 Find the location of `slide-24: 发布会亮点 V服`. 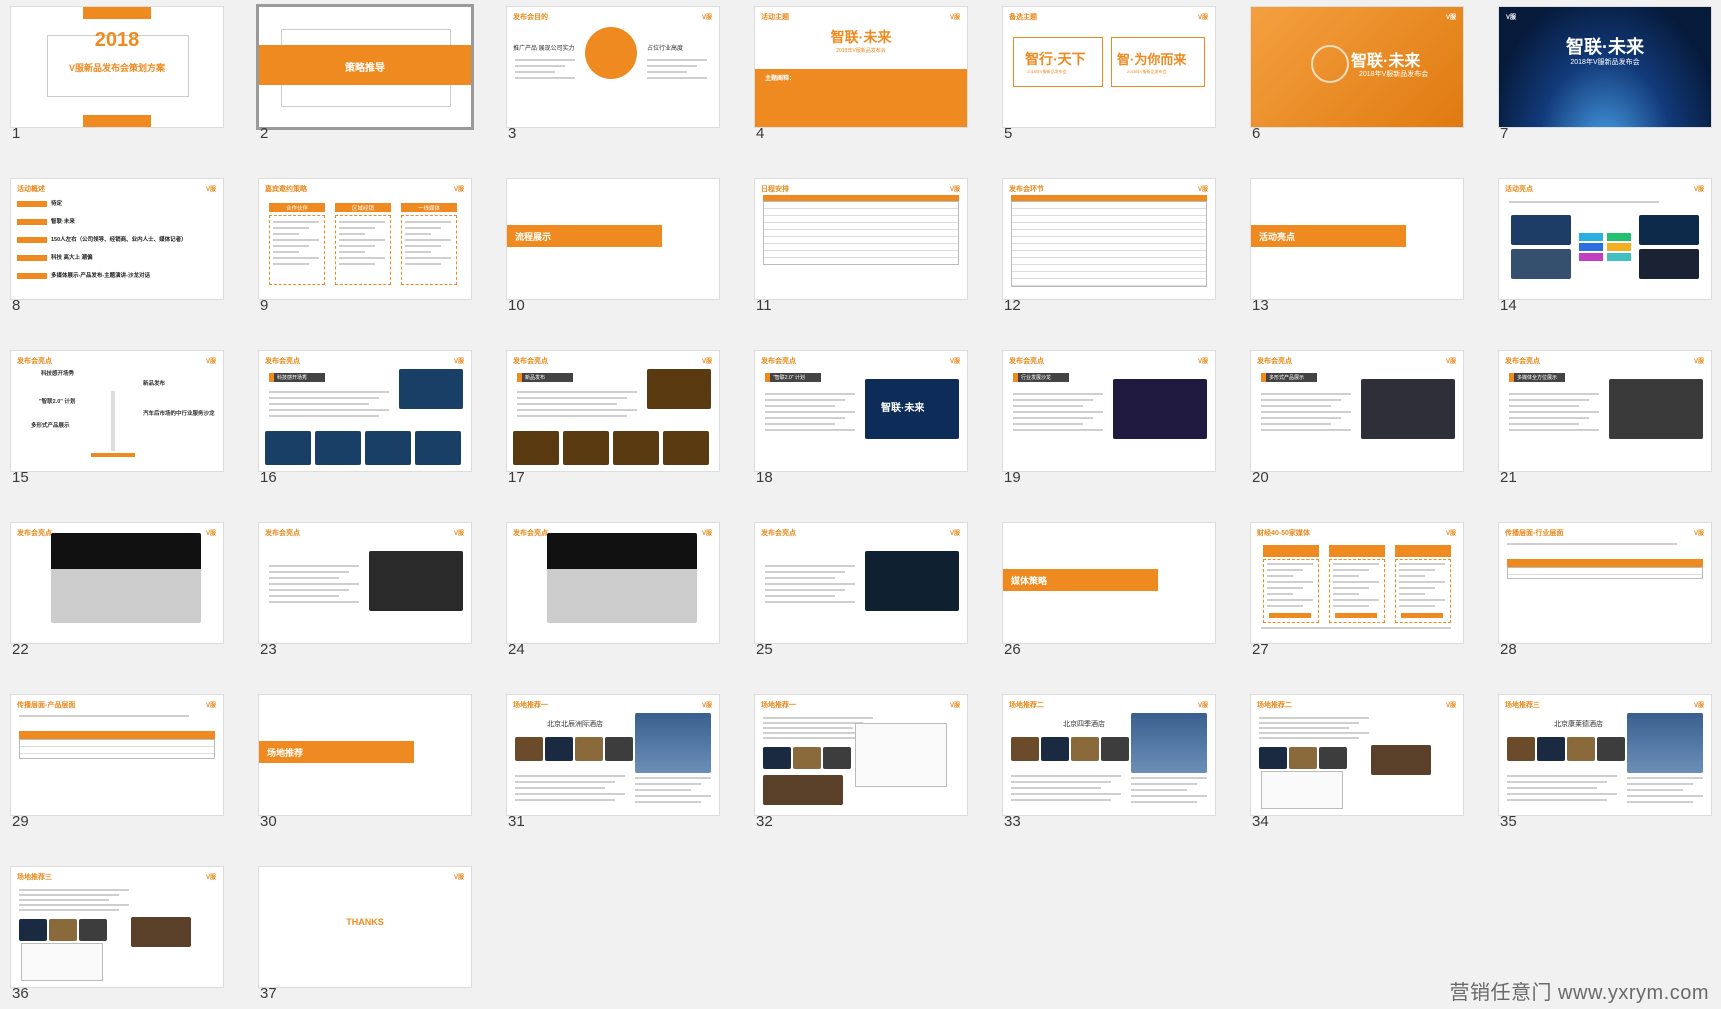

slide-24: 发布会亮点 V服 is located at coordinates (613, 583).